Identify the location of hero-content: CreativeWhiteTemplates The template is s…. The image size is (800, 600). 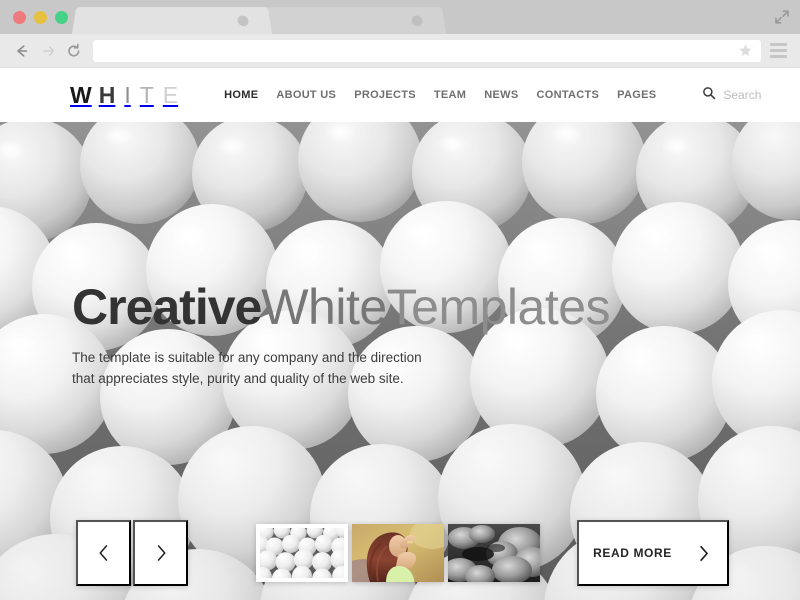
(341, 334).